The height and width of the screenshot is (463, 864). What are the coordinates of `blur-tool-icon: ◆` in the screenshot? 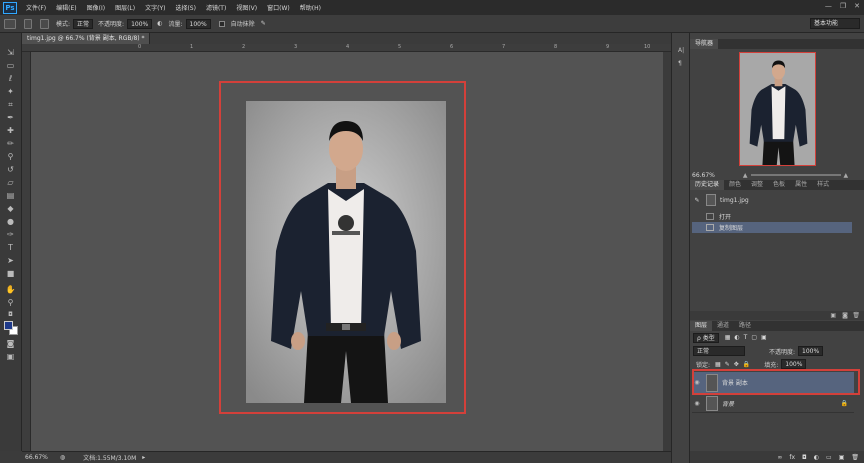 It's located at (10, 208).